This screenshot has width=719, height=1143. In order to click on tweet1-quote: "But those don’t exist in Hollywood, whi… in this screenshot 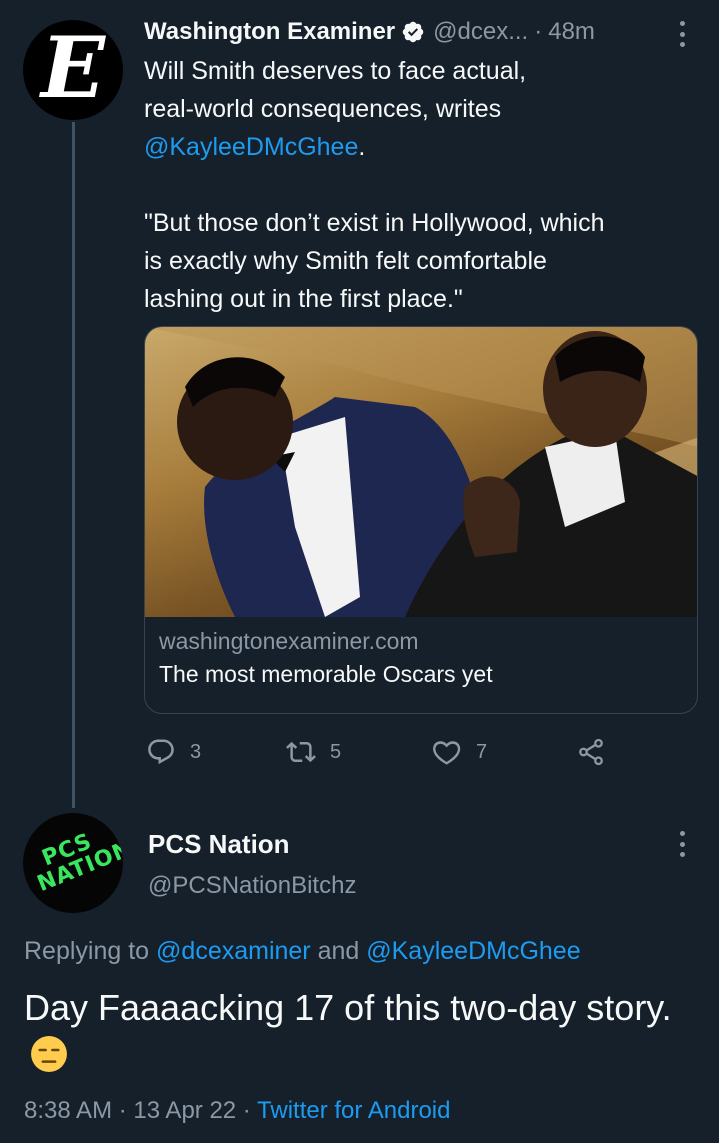, I will do `click(374, 261)`.